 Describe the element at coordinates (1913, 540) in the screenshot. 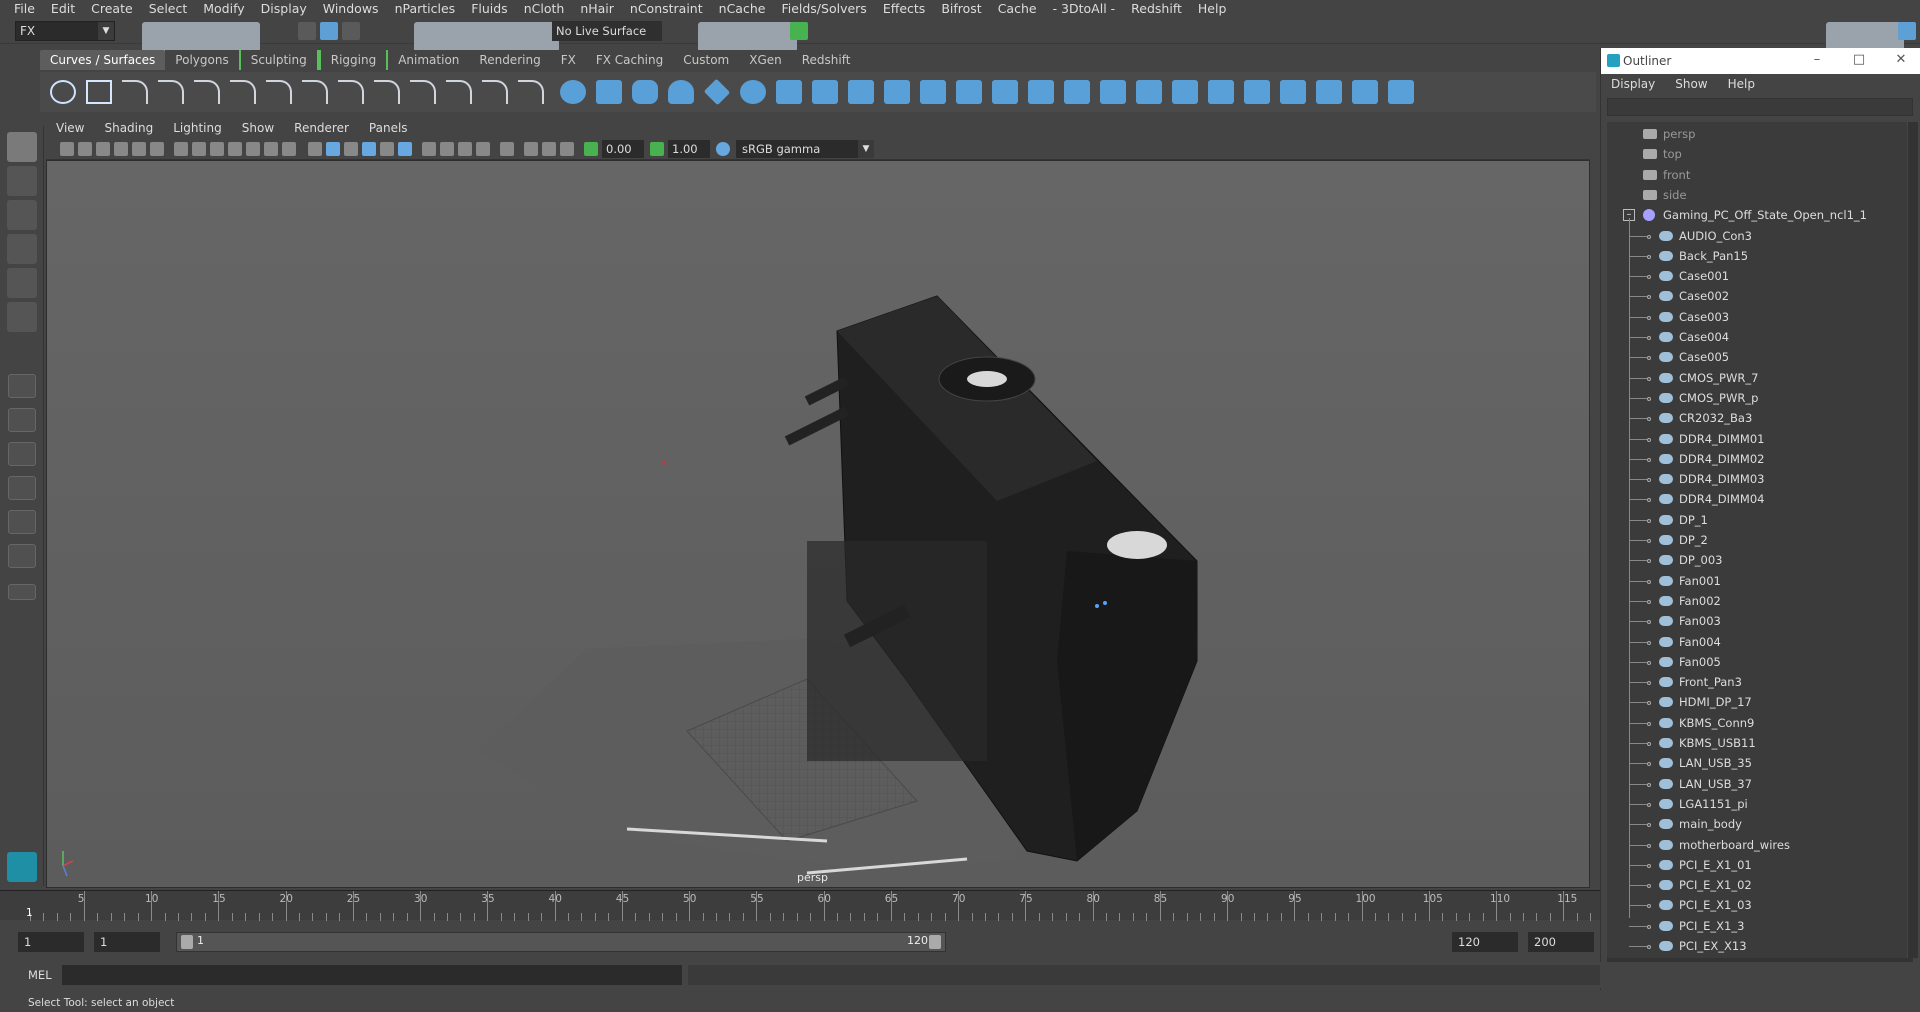

I see `outliner-vertical-scrollbar` at that location.